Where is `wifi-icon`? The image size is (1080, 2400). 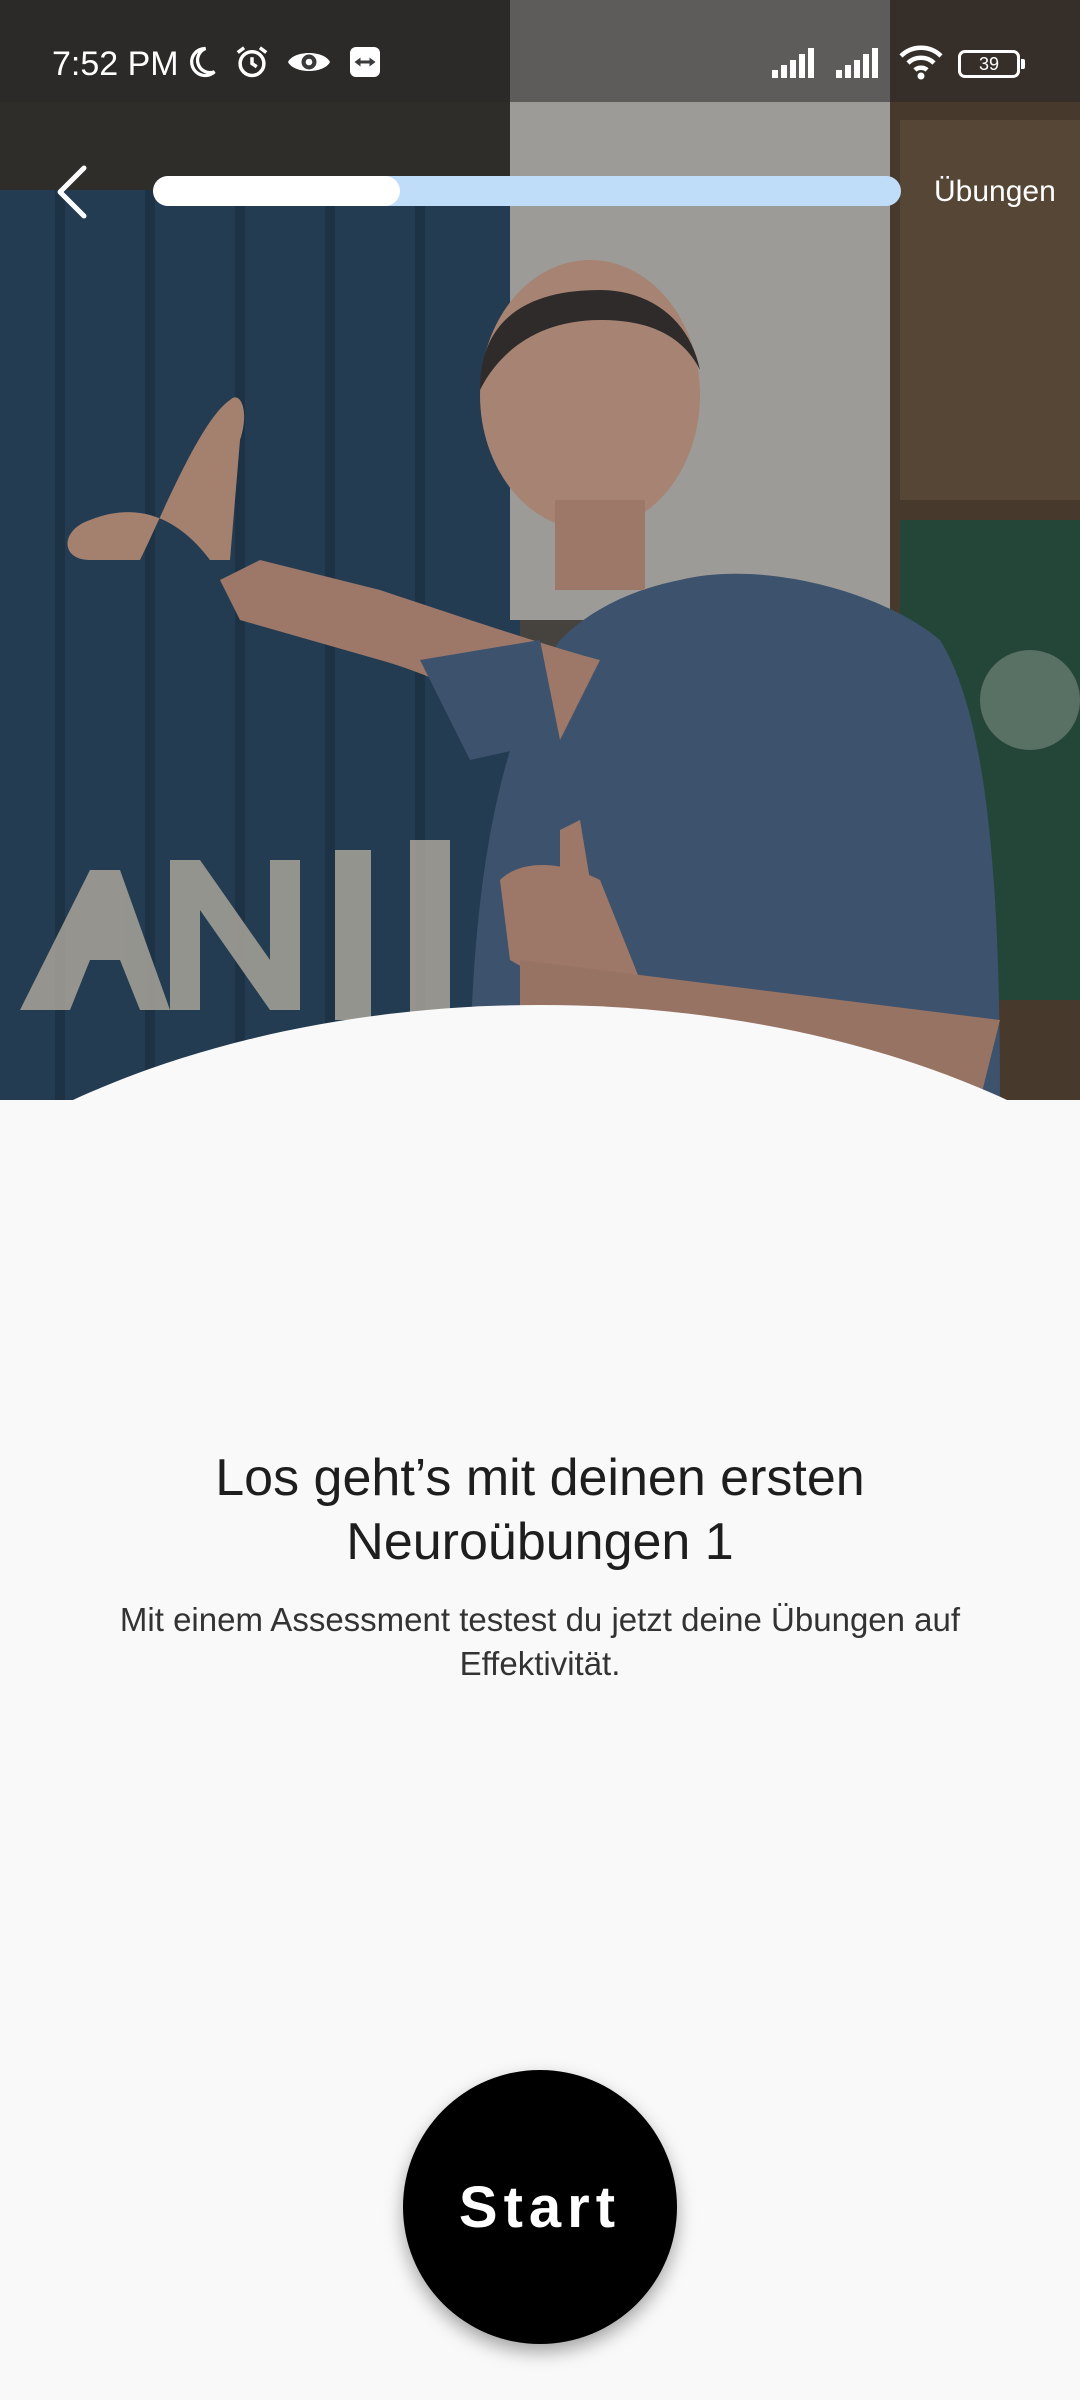 wifi-icon is located at coordinates (921, 64).